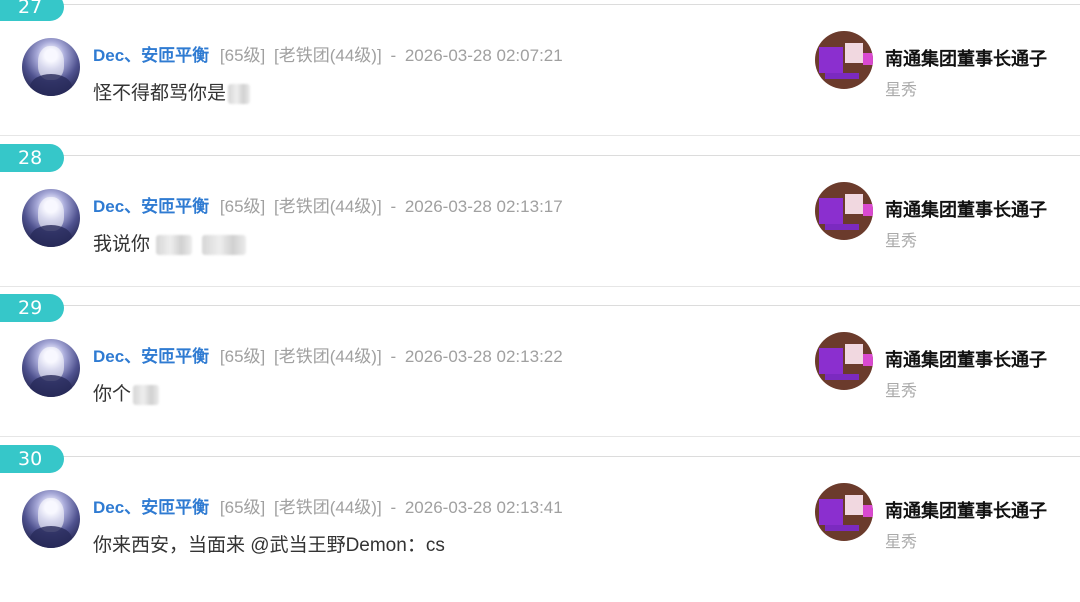 The image size is (1080, 602). I want to click on message-text: 你个, so click(112, 394).